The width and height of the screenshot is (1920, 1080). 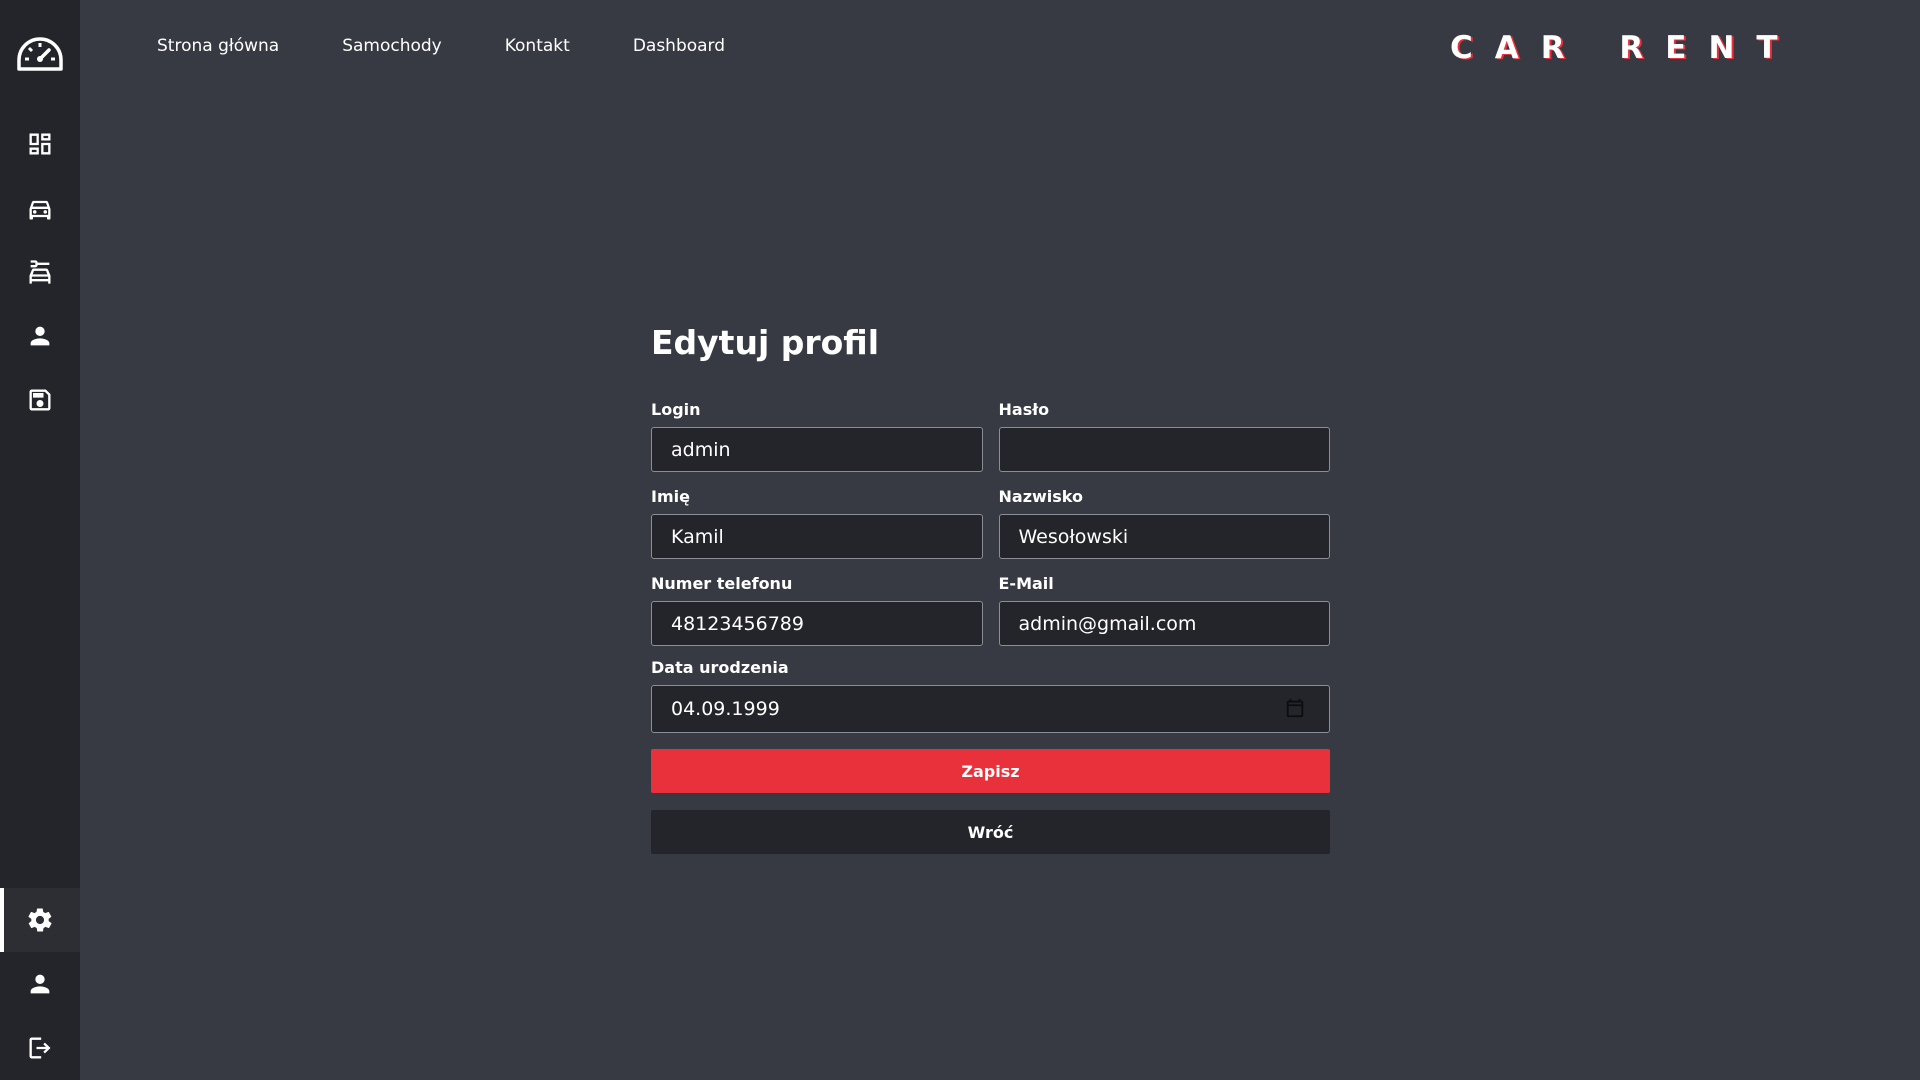 I want to click on sidebar-item-users, so click(x=40, y=336).